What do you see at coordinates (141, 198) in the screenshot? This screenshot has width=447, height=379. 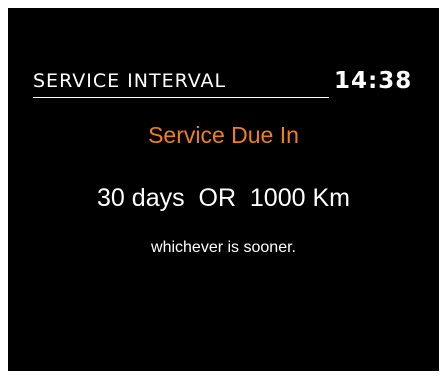 I see `days-remaining: 30 days` at bounding box center [141, 198].